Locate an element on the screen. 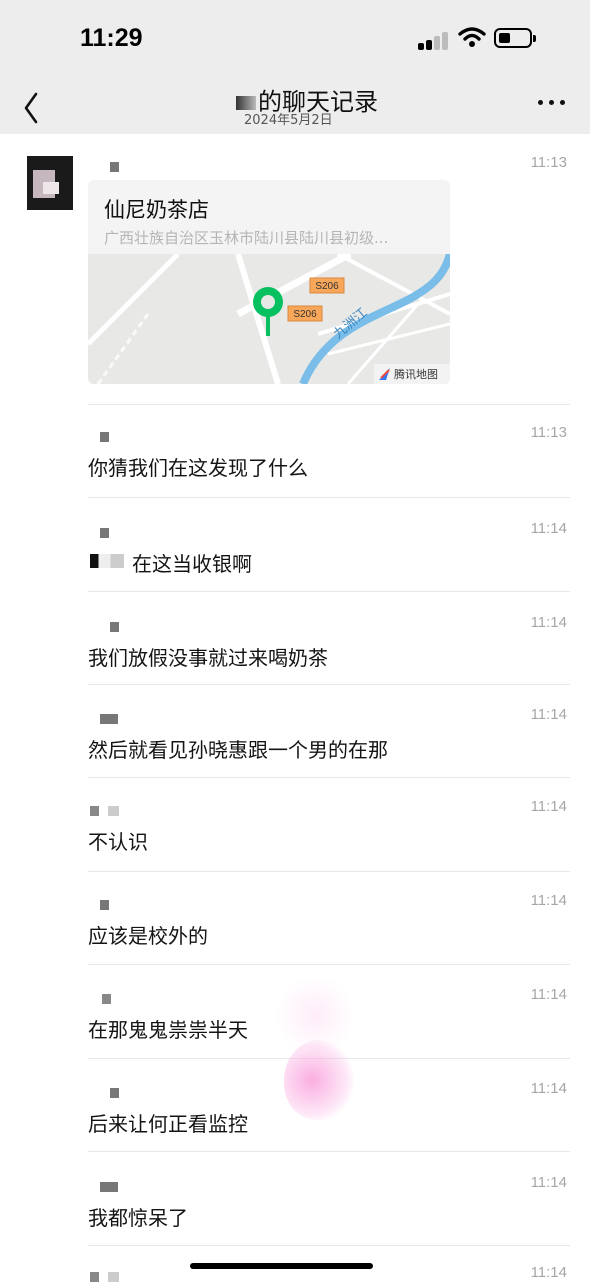  status-bar: 11:29 is located at coordinates (295, 40).